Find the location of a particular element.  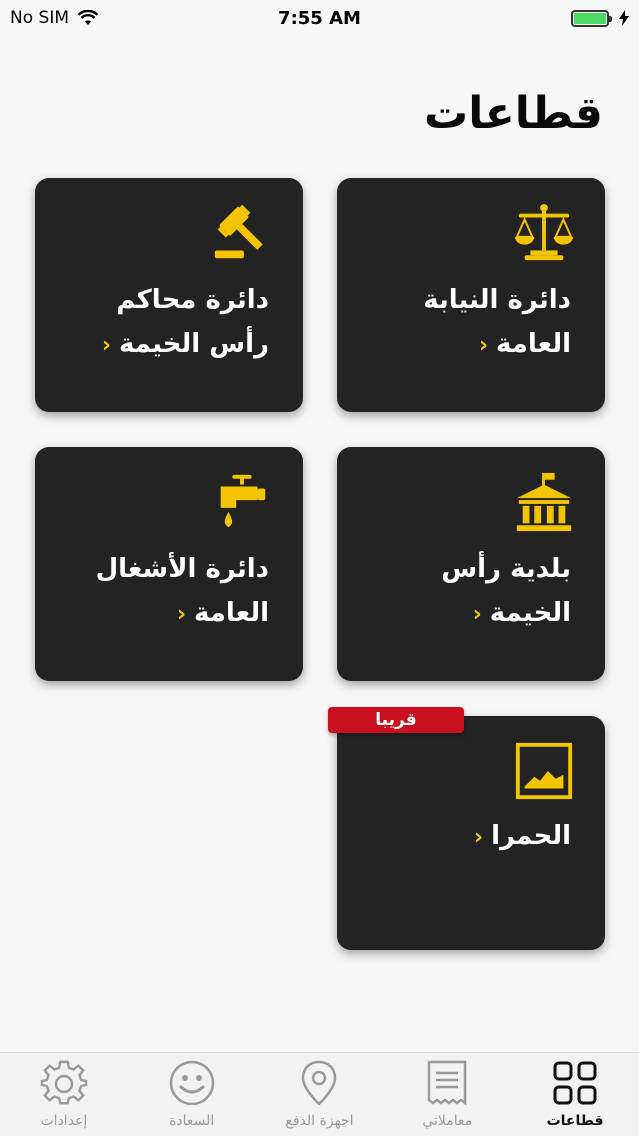

tab-sectors: قطاعات is located at coordinates (575, 1094).